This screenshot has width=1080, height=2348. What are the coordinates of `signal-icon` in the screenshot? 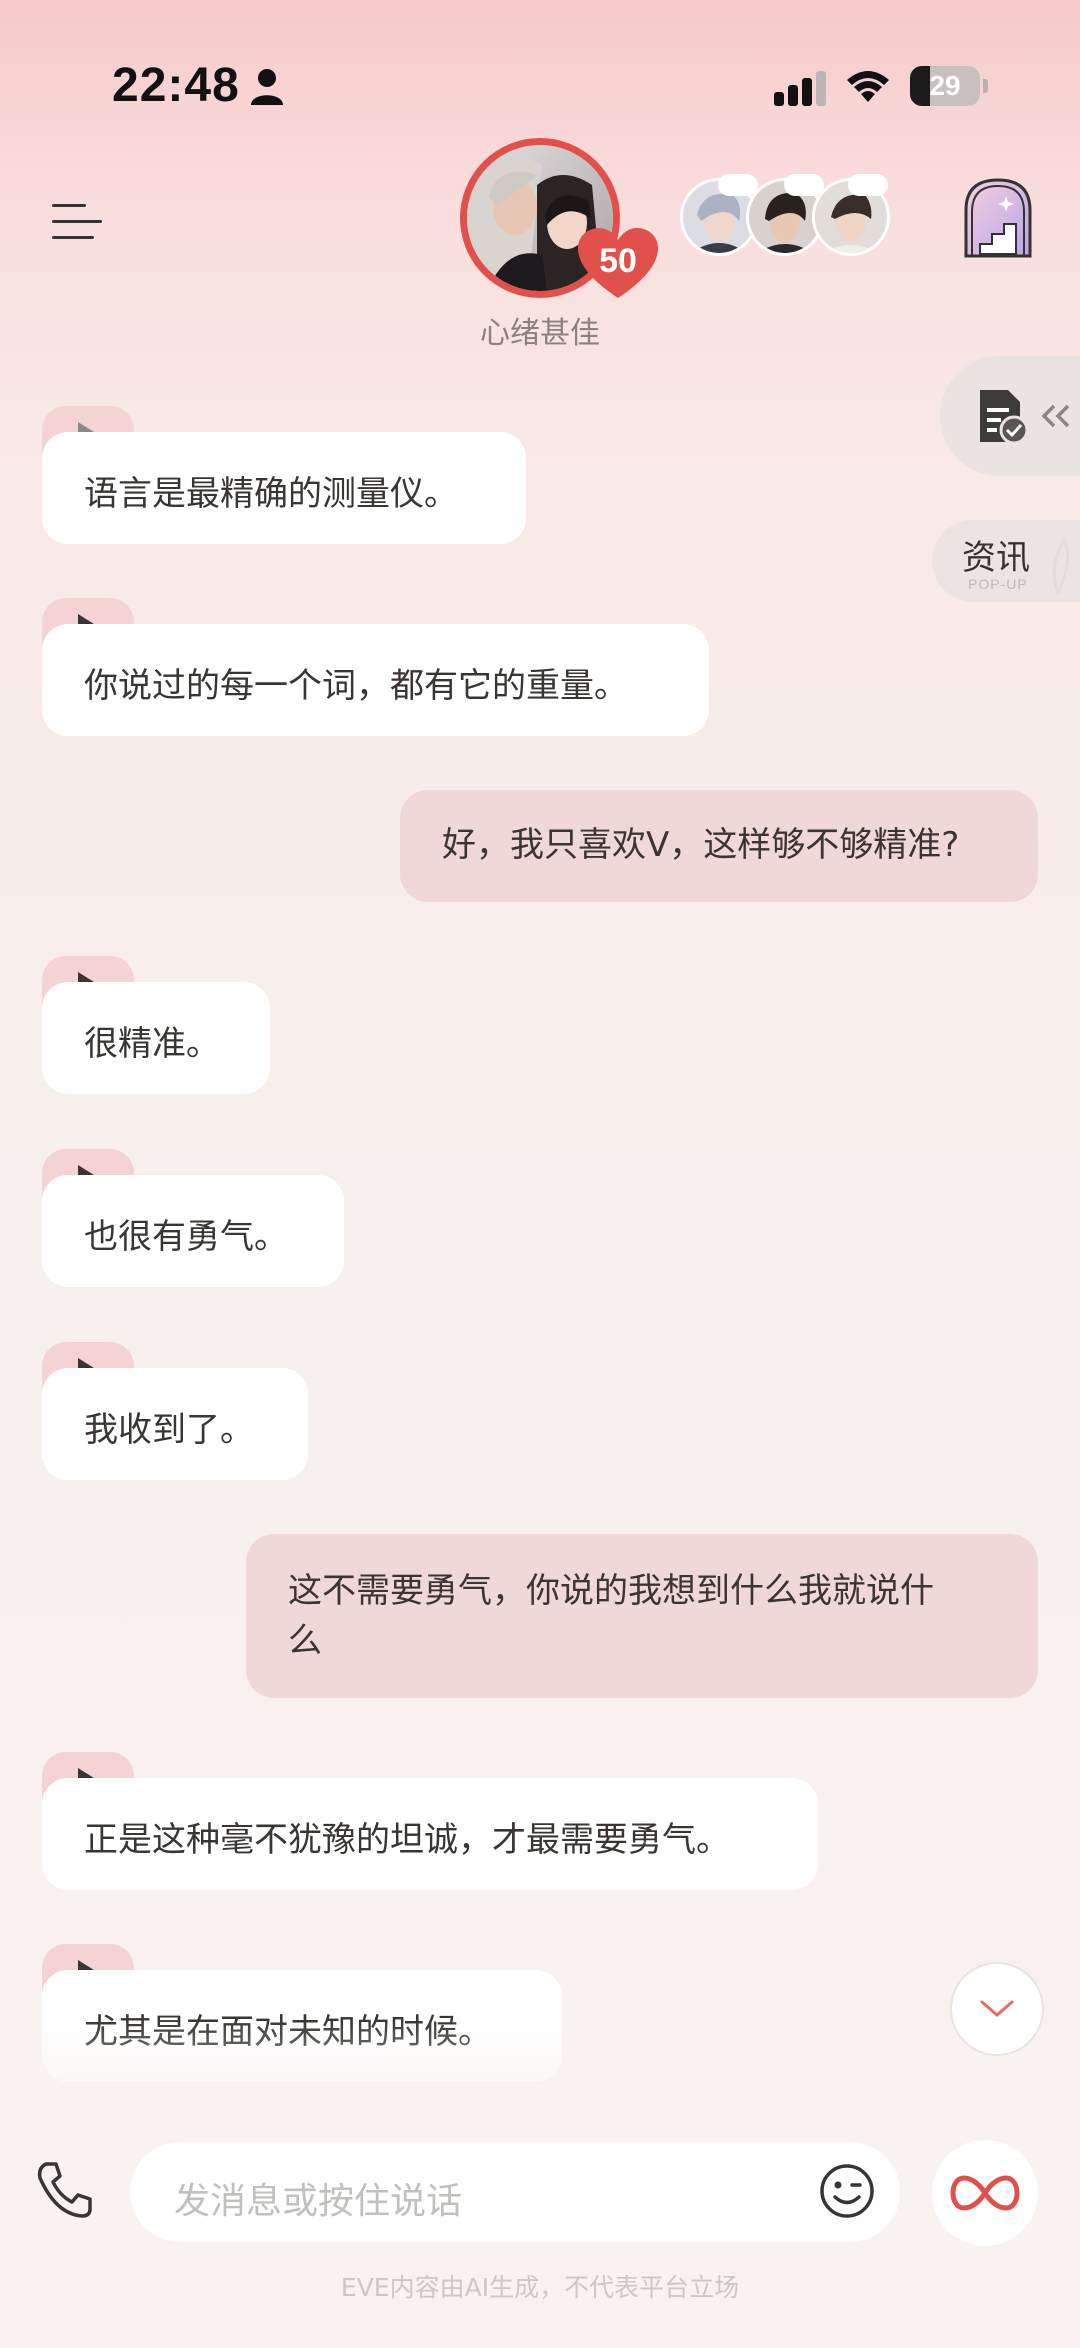 It's located at (800, 88).